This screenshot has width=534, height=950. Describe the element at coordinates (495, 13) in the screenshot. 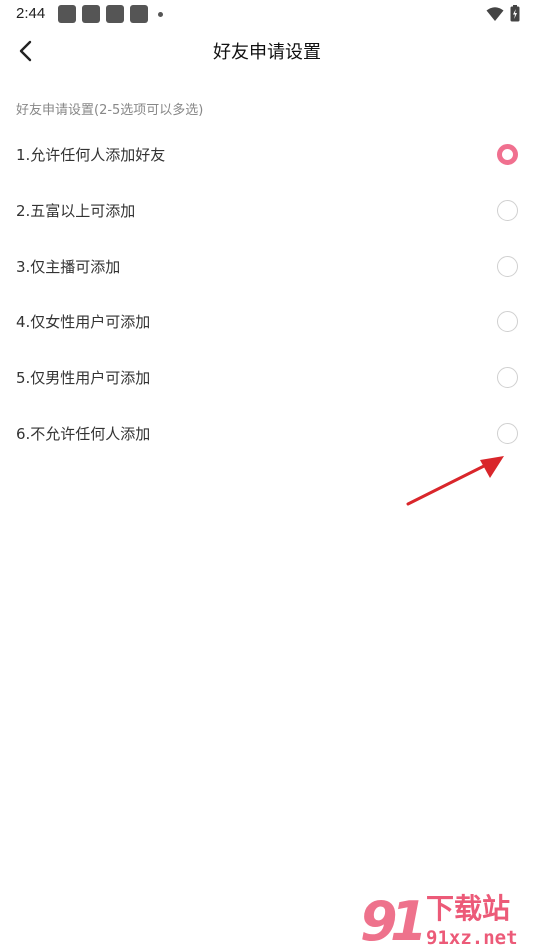

I see `wifi-icon` at that location.